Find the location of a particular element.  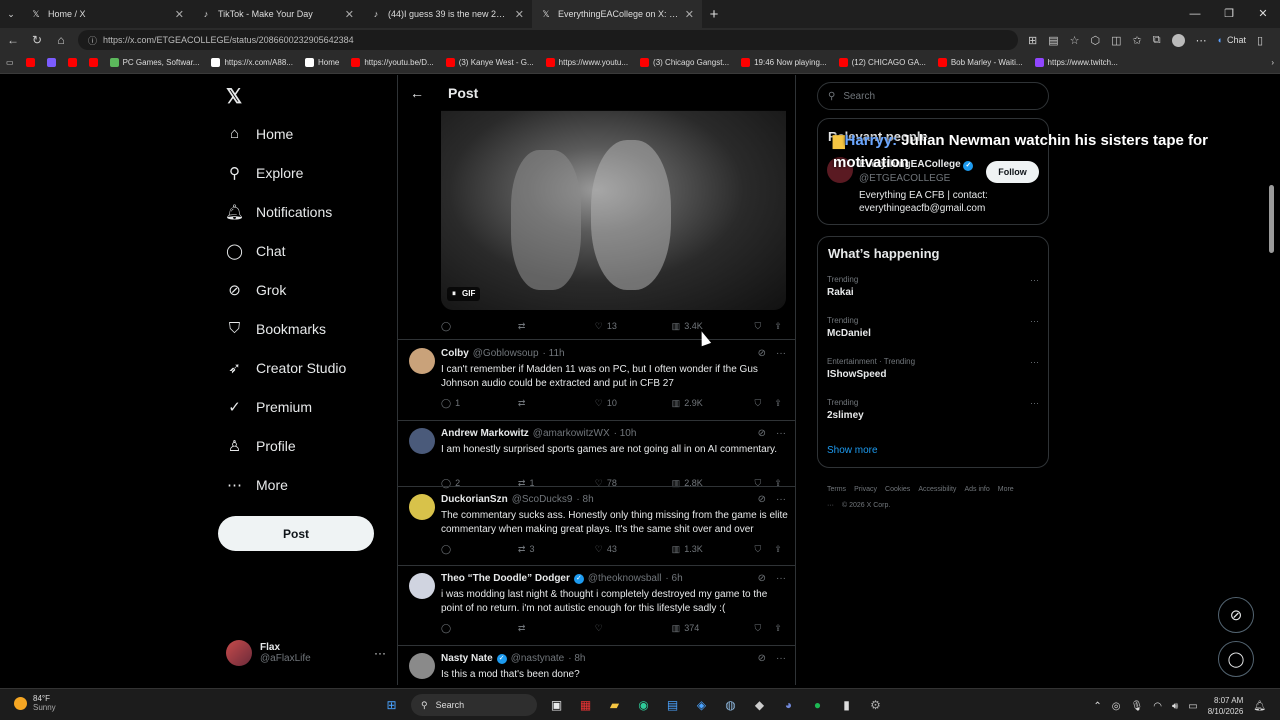

account-switcher: Flax @aFlaxLife ··· is located at coordinates (306, 653).